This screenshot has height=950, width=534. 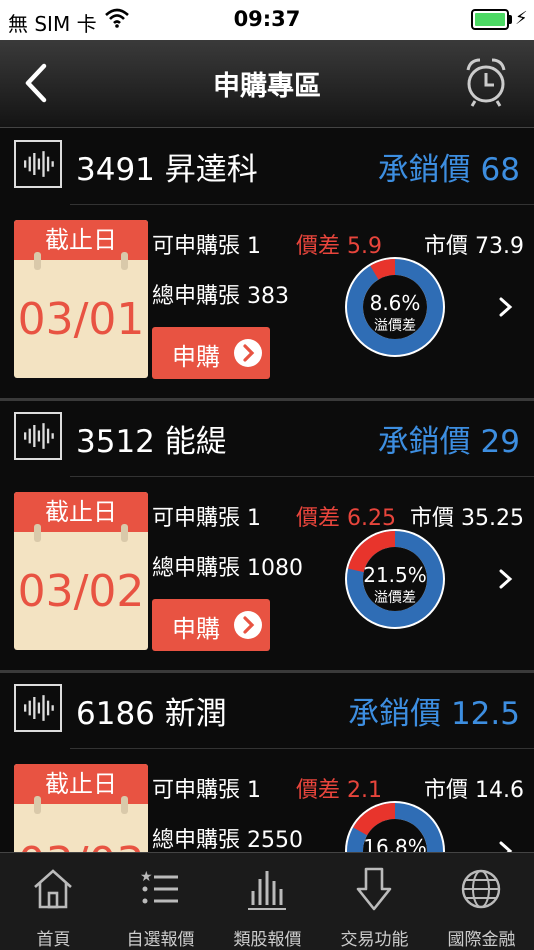 What do you see at coordinates (227, 568) in the screenshot?
I see `total-lots: 總申購張 1080` at bounding box center [227, 568].